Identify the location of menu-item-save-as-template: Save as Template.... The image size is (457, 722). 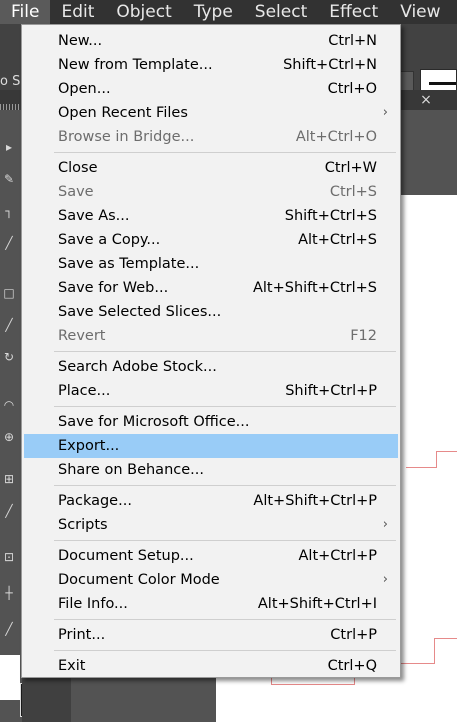
(211, 264).